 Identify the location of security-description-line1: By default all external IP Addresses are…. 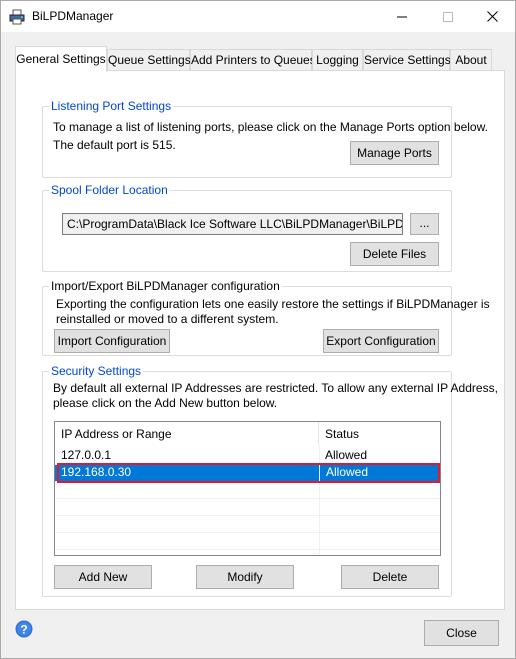
(275, 388).